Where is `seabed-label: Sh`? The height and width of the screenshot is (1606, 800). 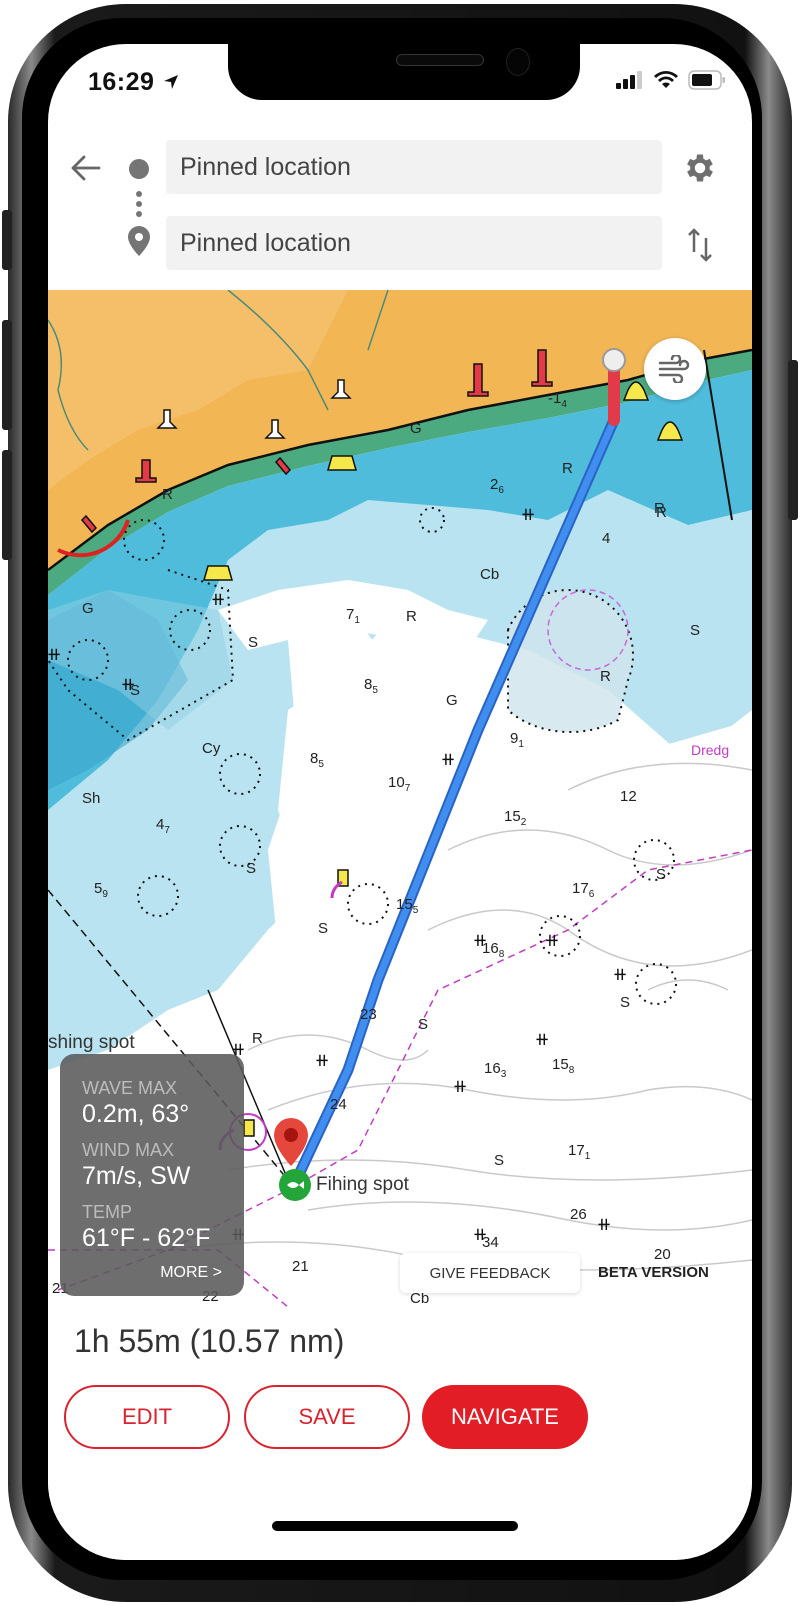
seabed-label: Sh is located at coordinates (91, 798).